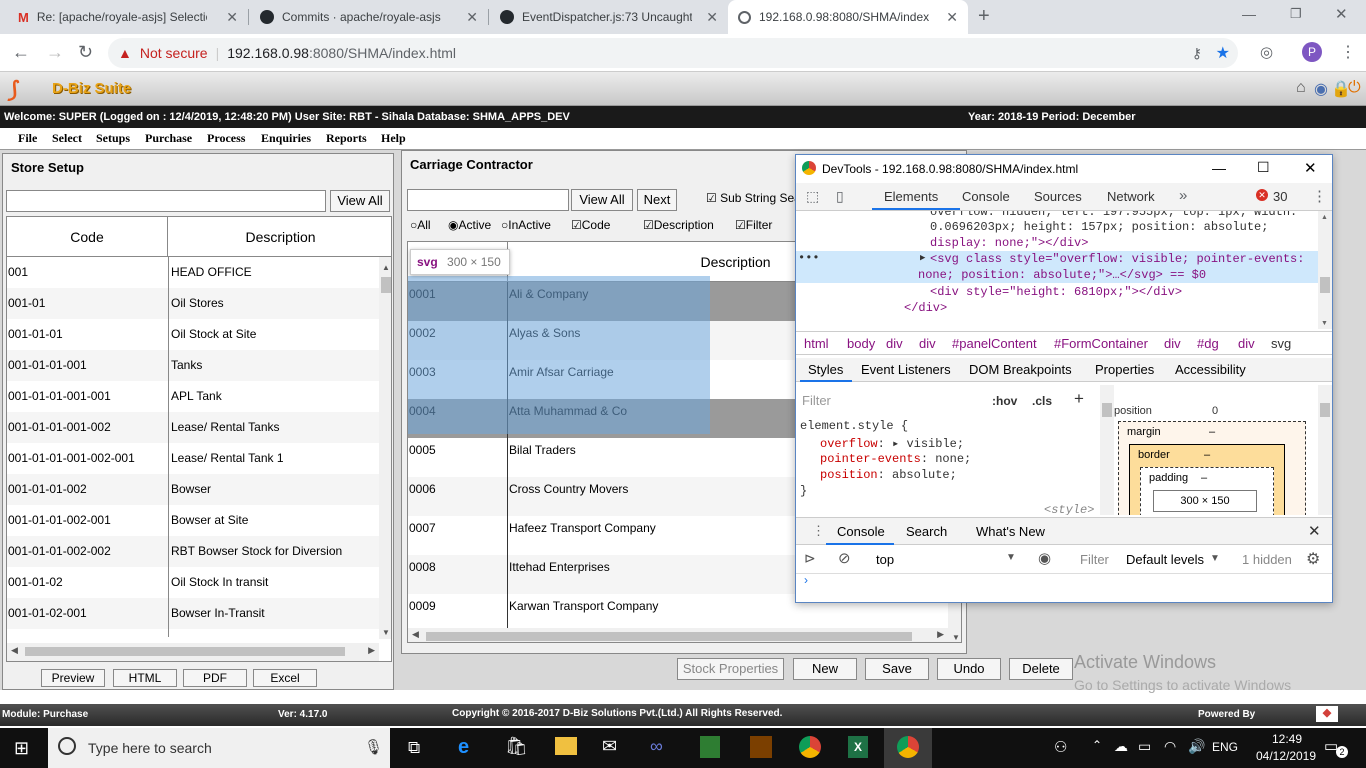 The image size is (1366, 768). What do you see at coordinates (1266, 52) in the screenshot?
I see `extension-icon: ◎` at bounding box center [1266, 52].